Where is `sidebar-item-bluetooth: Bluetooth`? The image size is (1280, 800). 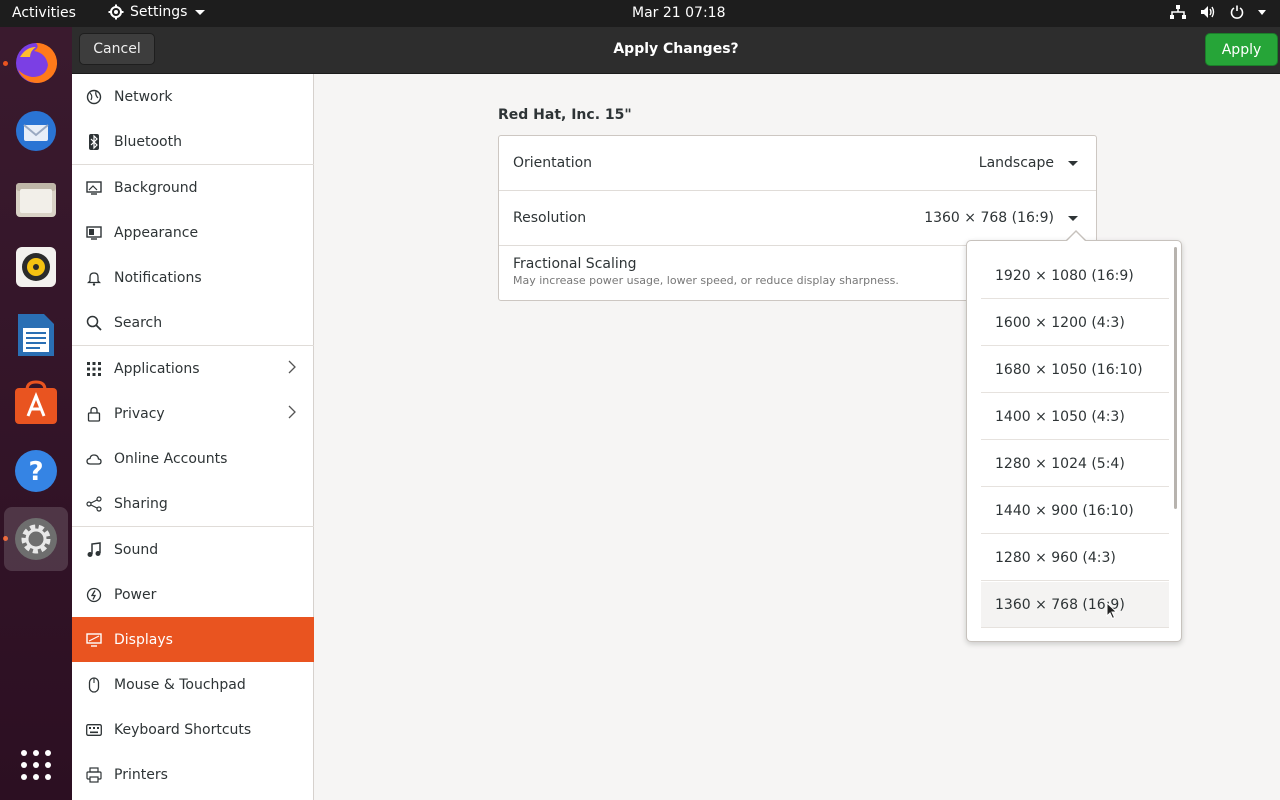 sidebar-item-bluetooth: Bluetooth is located at coordinates (193, 141).